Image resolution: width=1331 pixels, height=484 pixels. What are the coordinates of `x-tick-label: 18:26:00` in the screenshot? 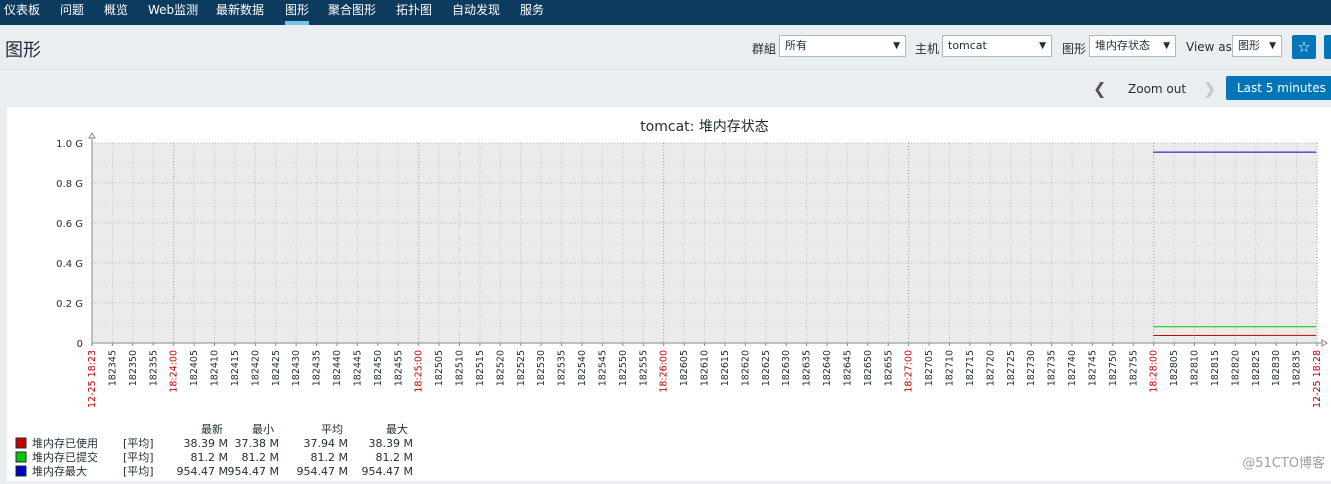 It's located at (664, 371).